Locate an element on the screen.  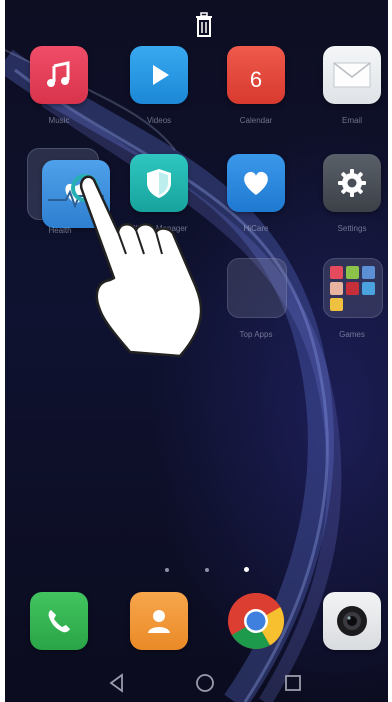
music-label: Music is located at coordinates (59, 120).